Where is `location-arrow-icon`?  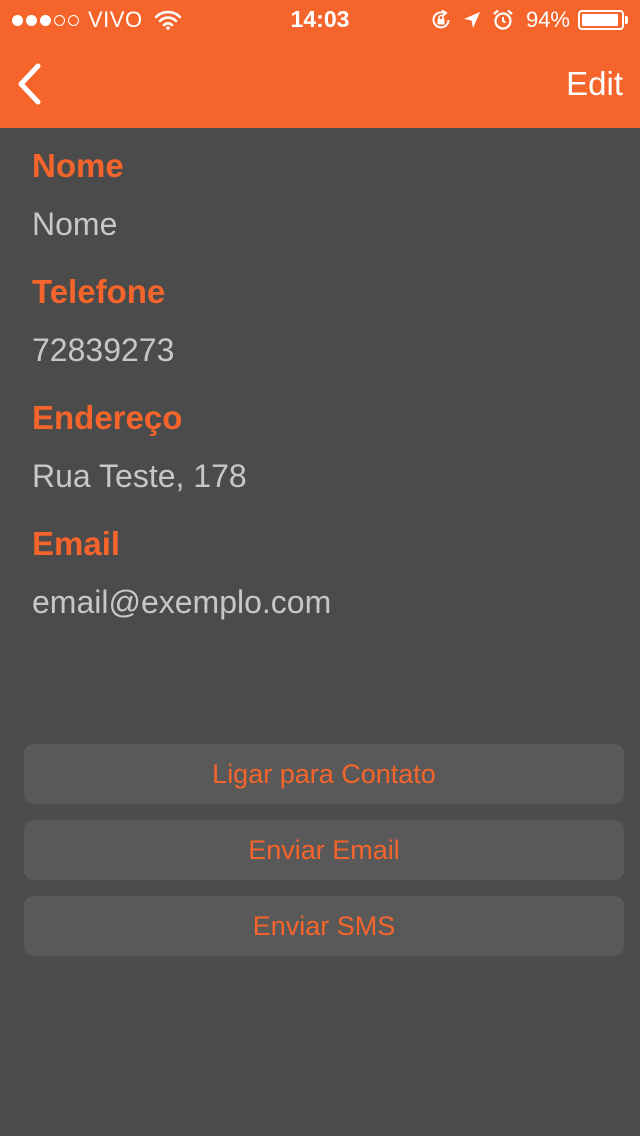 location-arrow-icon is located at coordinates (471, 20).